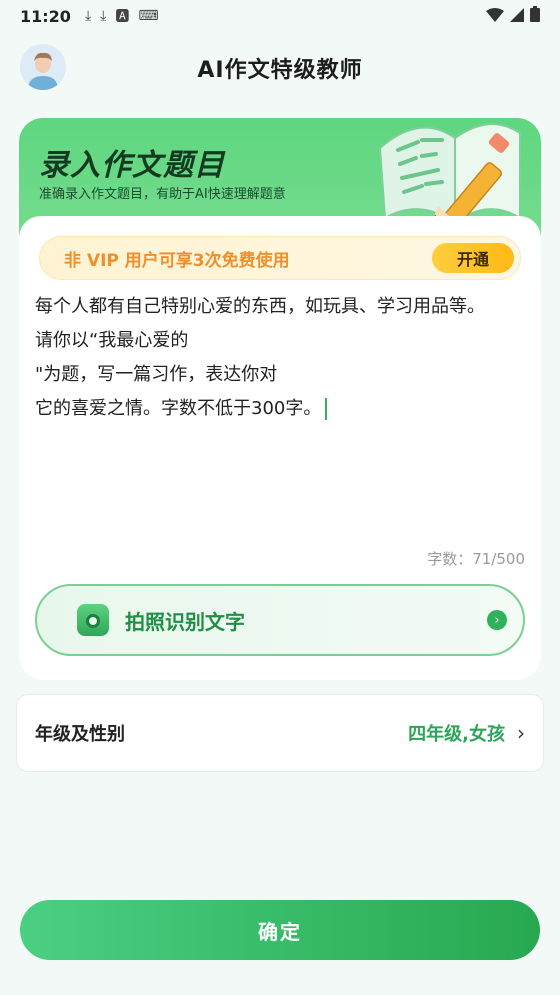 The width and height of the screenshot is (560, 995). Describe the element at coordinates (449, 175) in the screenshot. I see `book-pencil-icon` at that location.